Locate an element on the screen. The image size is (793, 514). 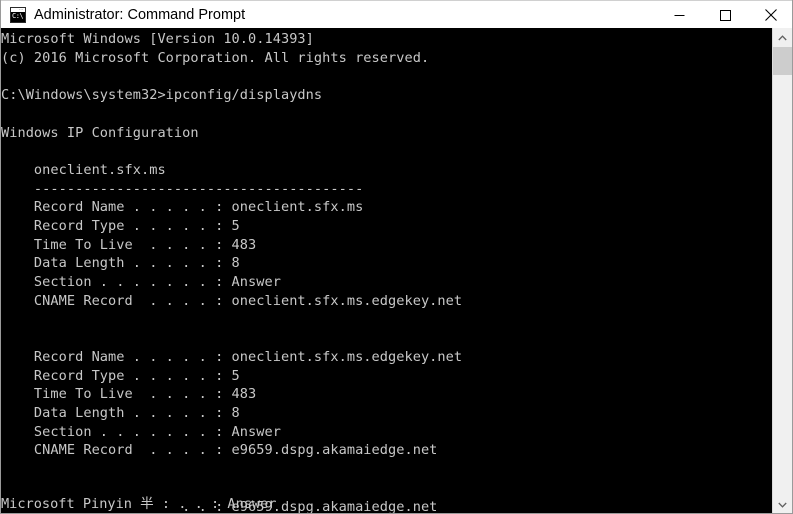
minimize-button is located at coordinates (679, 15).